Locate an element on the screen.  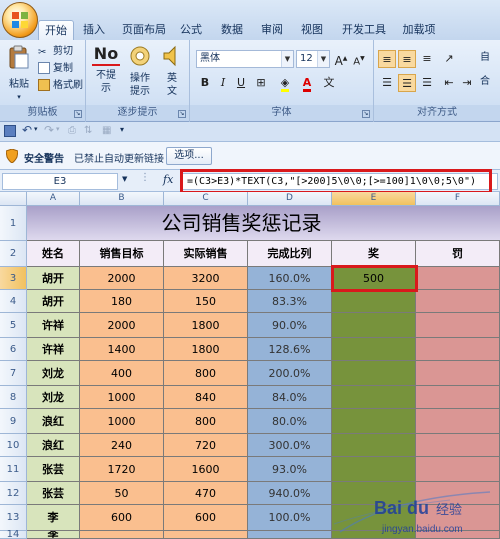
align-middle-icon: ≡ is located at coordinates (407, 59).